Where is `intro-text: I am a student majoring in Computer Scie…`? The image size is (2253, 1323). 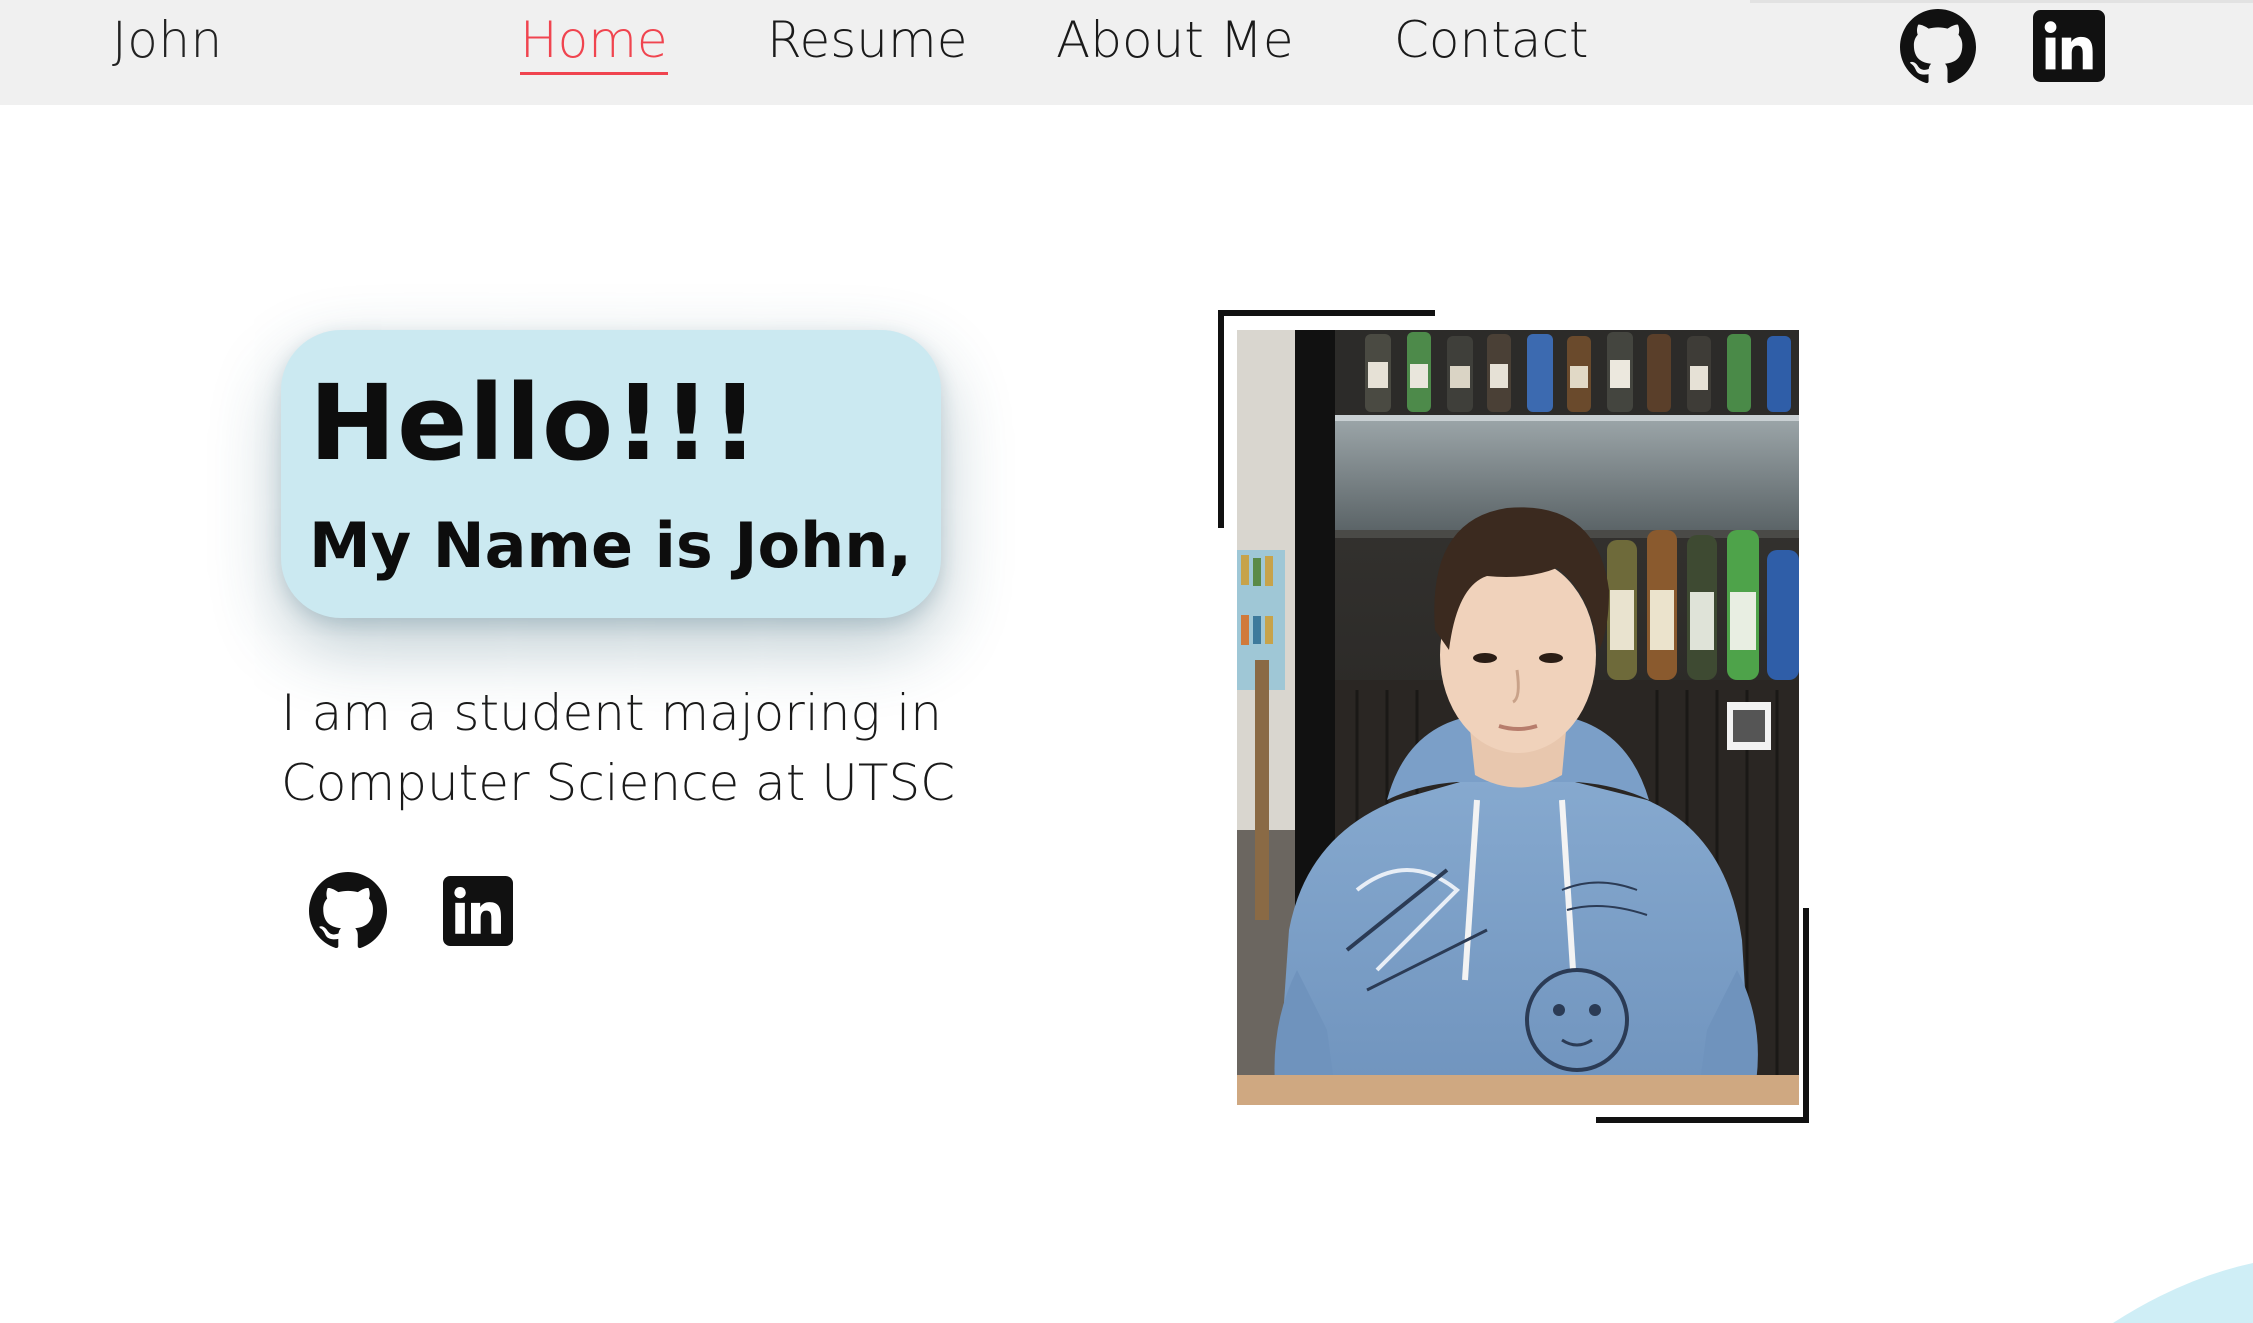 intro-text: I am a student majoring in Computer Scie… is located at coordinates (631, 748).